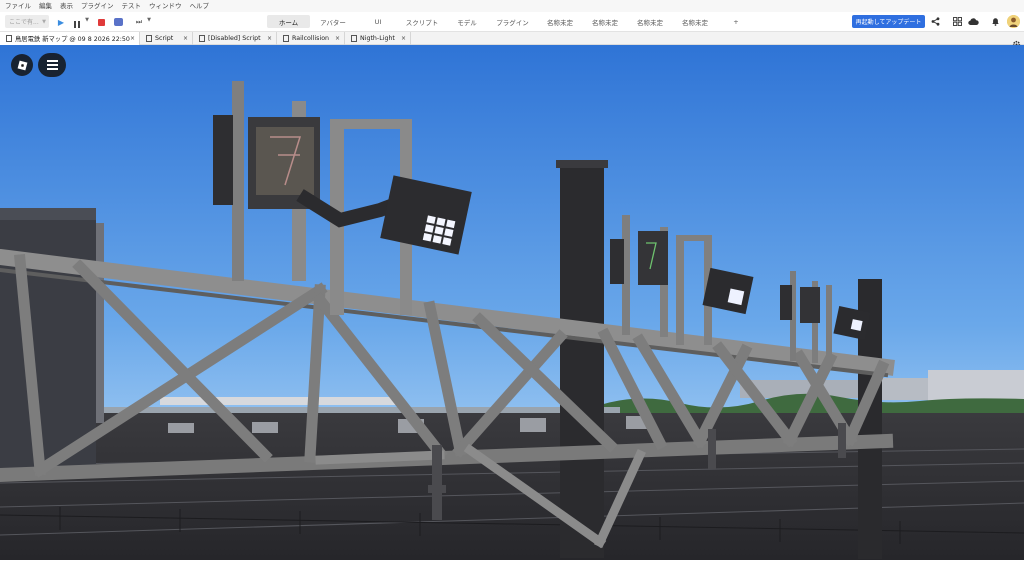 The width and height of the screenshot is (1024, 576). I want to click on step-button: ⏭, so click(139, 22).